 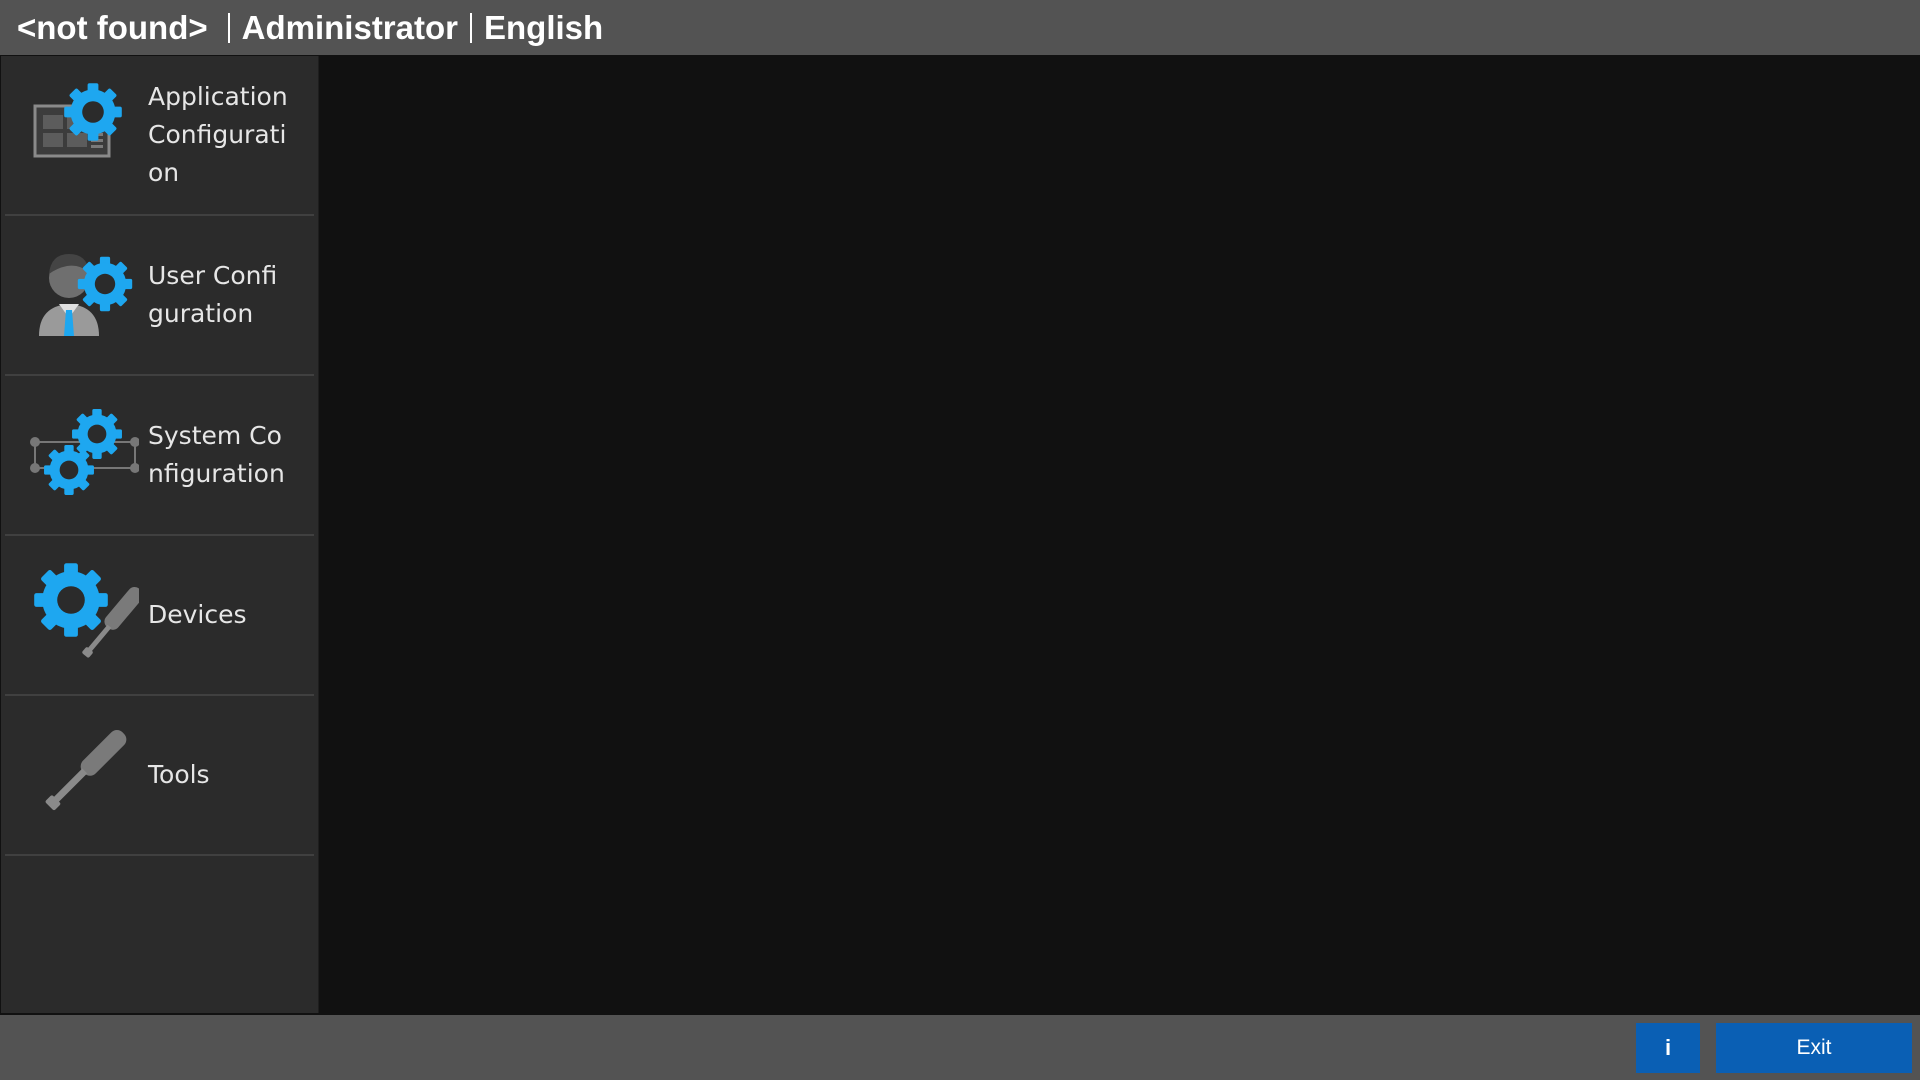 I want to click on tools-icon, so click(x=83, y=772).